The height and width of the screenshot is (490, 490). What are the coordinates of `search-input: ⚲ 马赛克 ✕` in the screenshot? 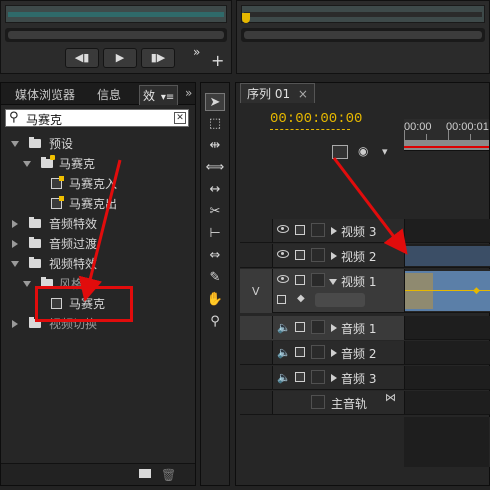 It's located at (97, 118).